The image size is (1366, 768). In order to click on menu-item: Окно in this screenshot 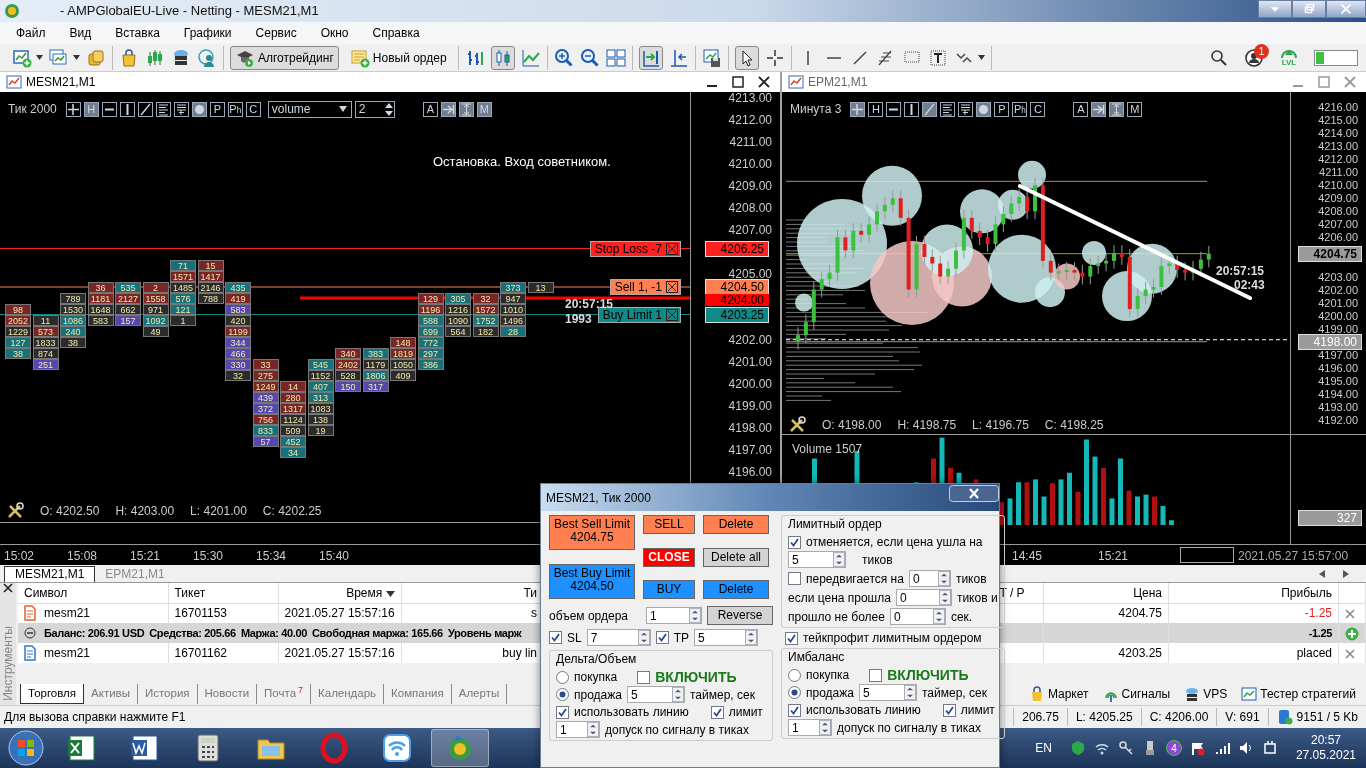, I will do `click(334, 33)`.